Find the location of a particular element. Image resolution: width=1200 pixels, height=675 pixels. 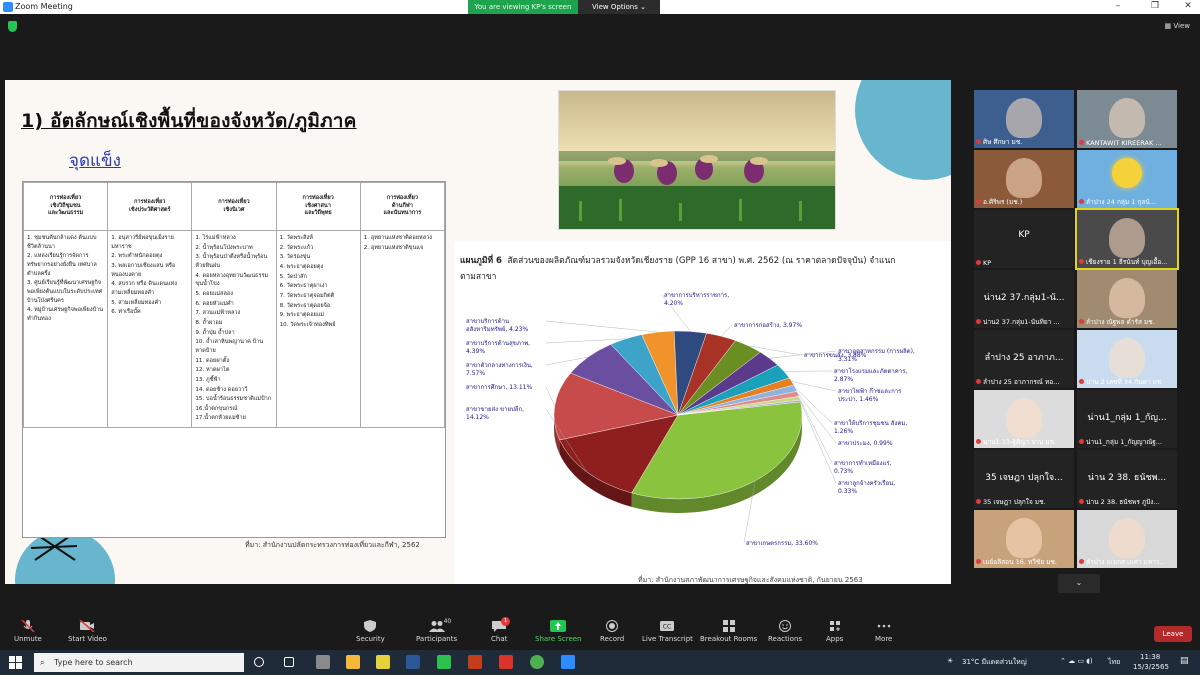

acrobat-icon is located at coordinates (506, 662).